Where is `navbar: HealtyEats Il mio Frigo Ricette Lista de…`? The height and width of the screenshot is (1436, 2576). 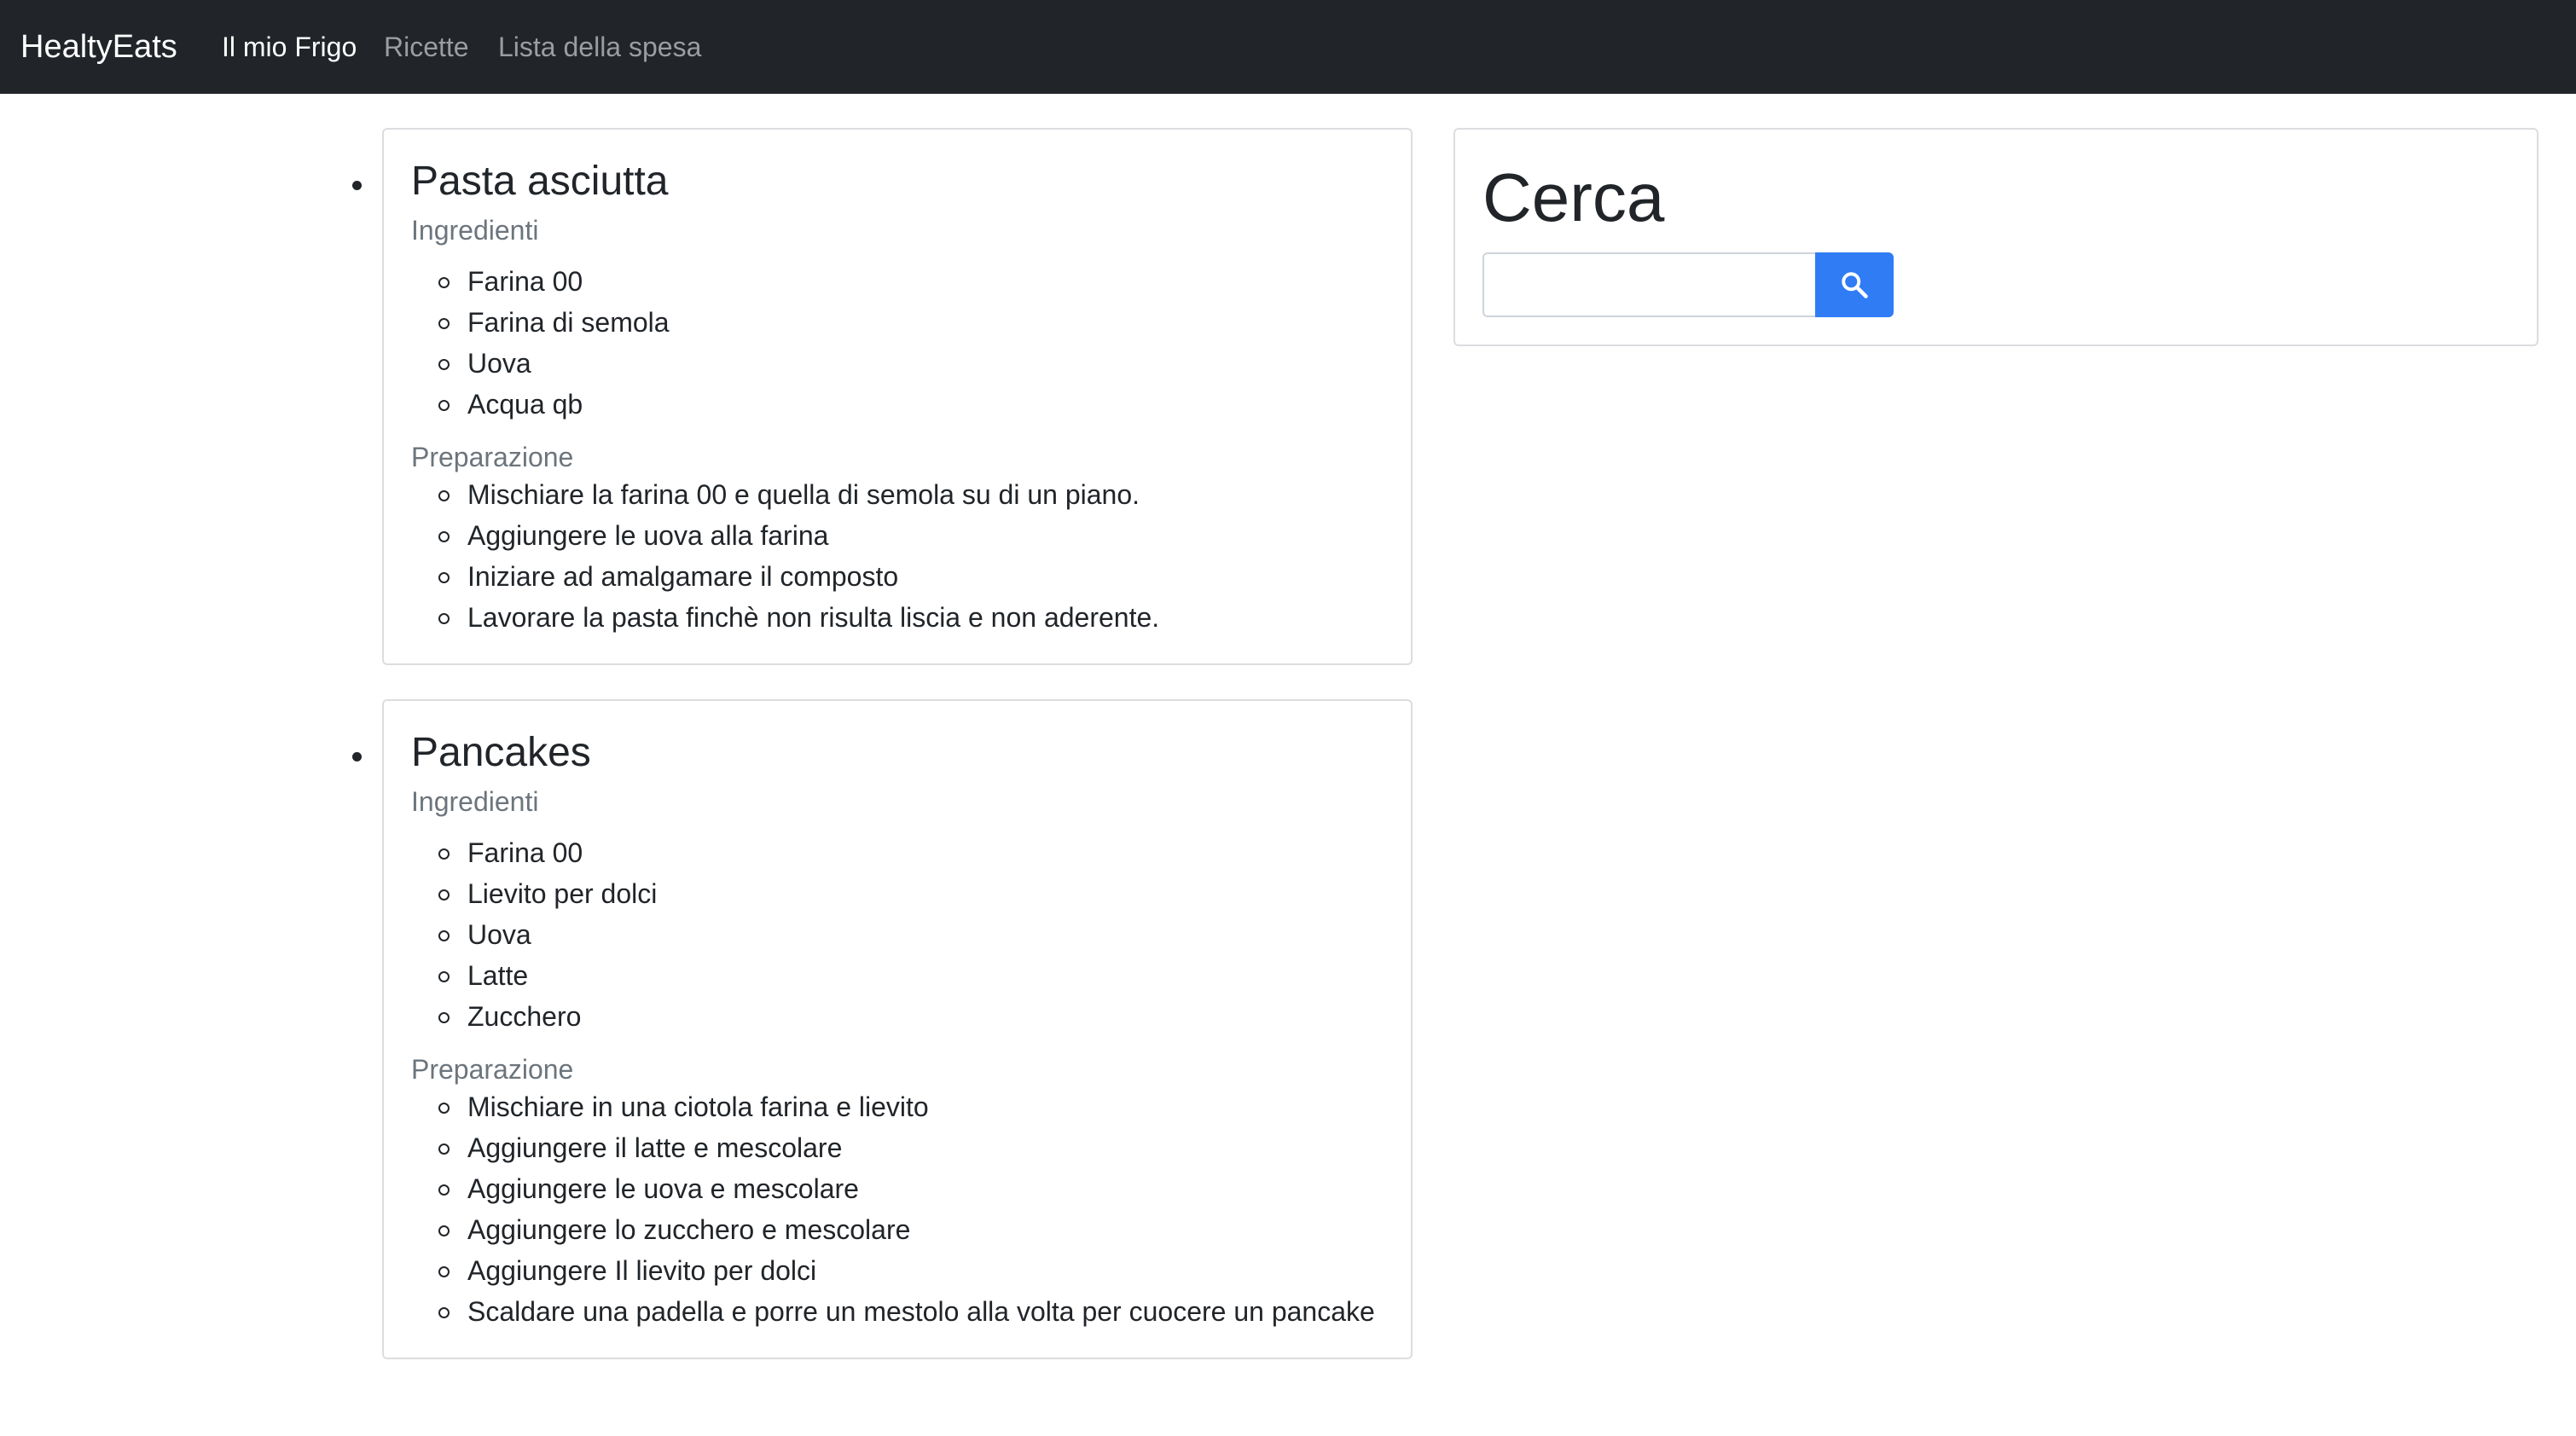 navbar: HealtyEats Il mio Frigo Ricette Lista de… is located at coordinates (1288, 47).